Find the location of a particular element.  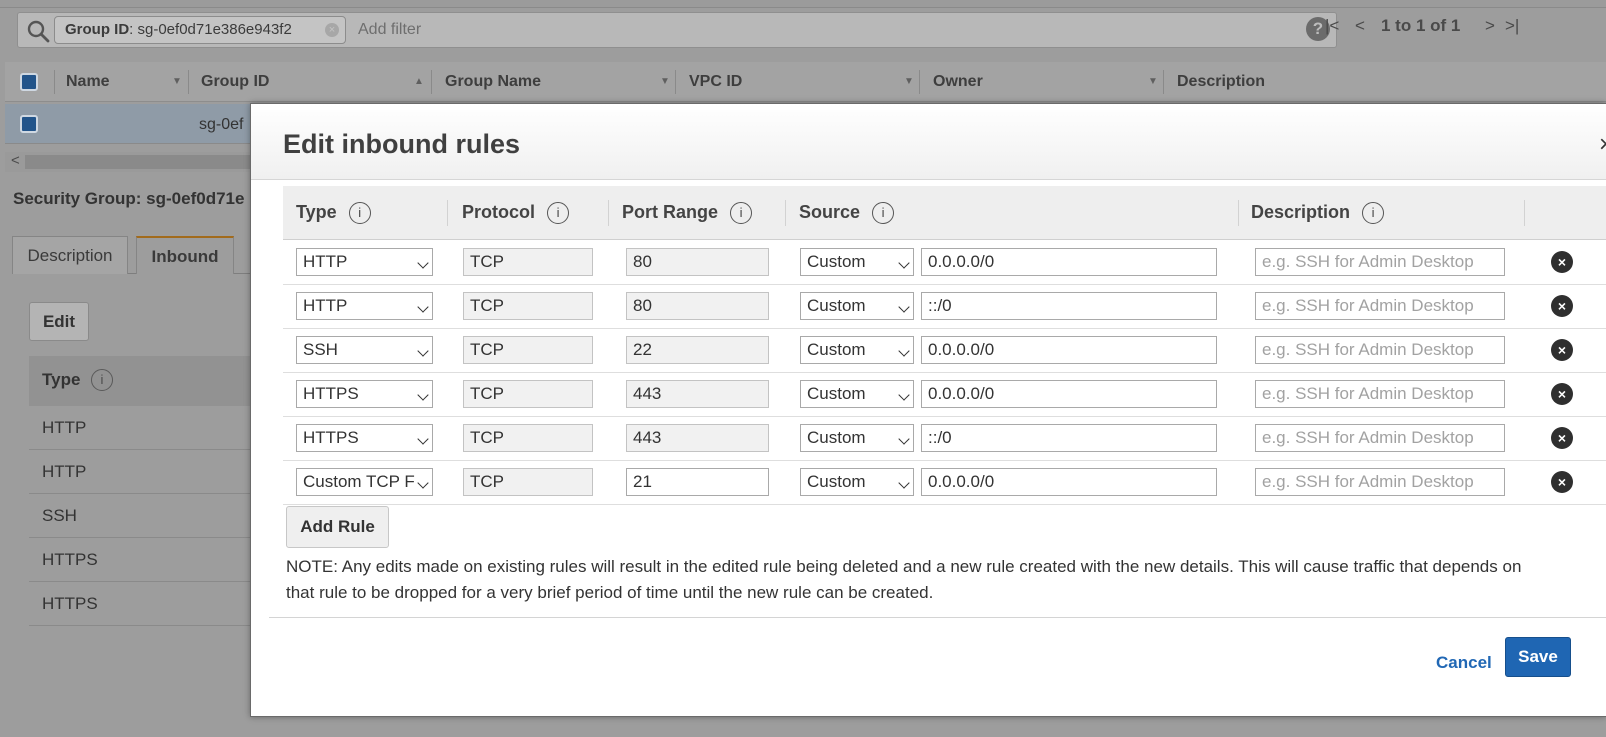

horizontal-scrollbar: < is located at coordinates (127, 162).